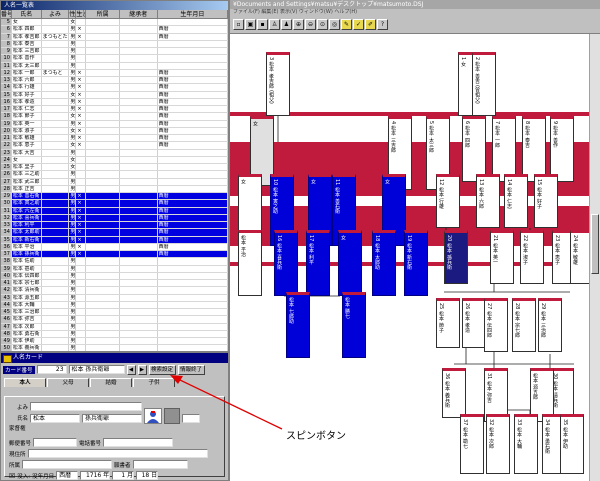 This screenshot has width=600, height=481. I want to click on col-header-heir: 継承者, so click(139, 14).